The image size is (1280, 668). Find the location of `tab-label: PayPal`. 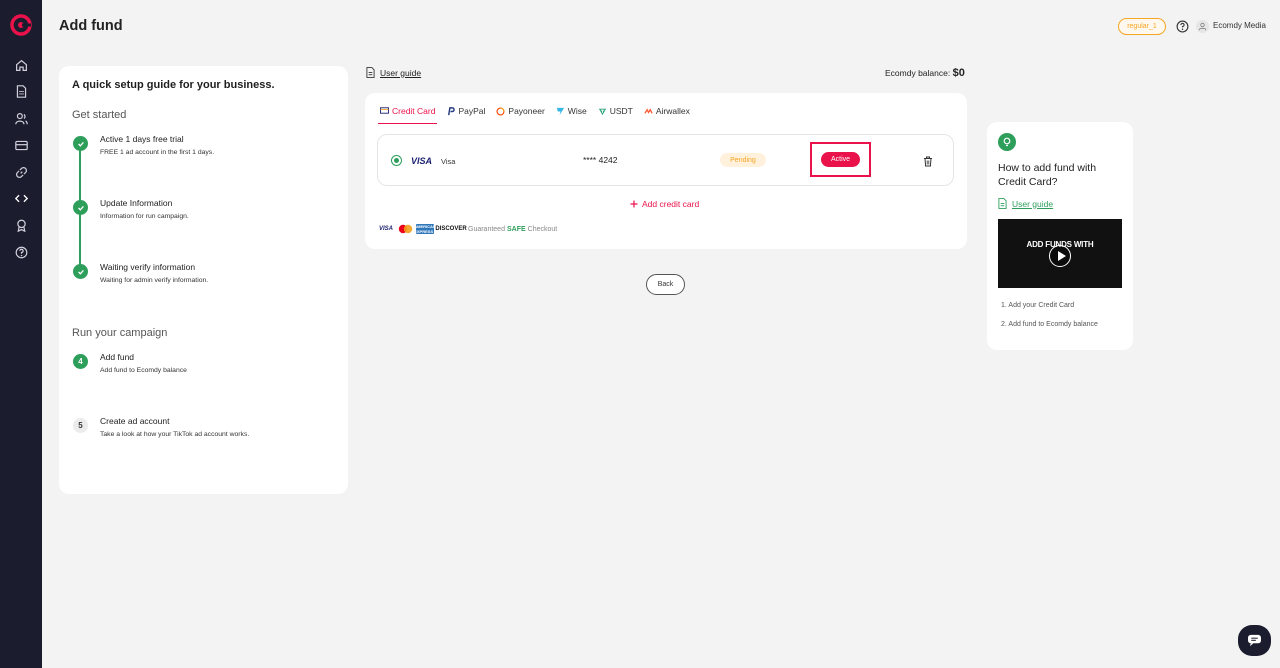

tab-label: PayPal is located at coordinates (472, 111).